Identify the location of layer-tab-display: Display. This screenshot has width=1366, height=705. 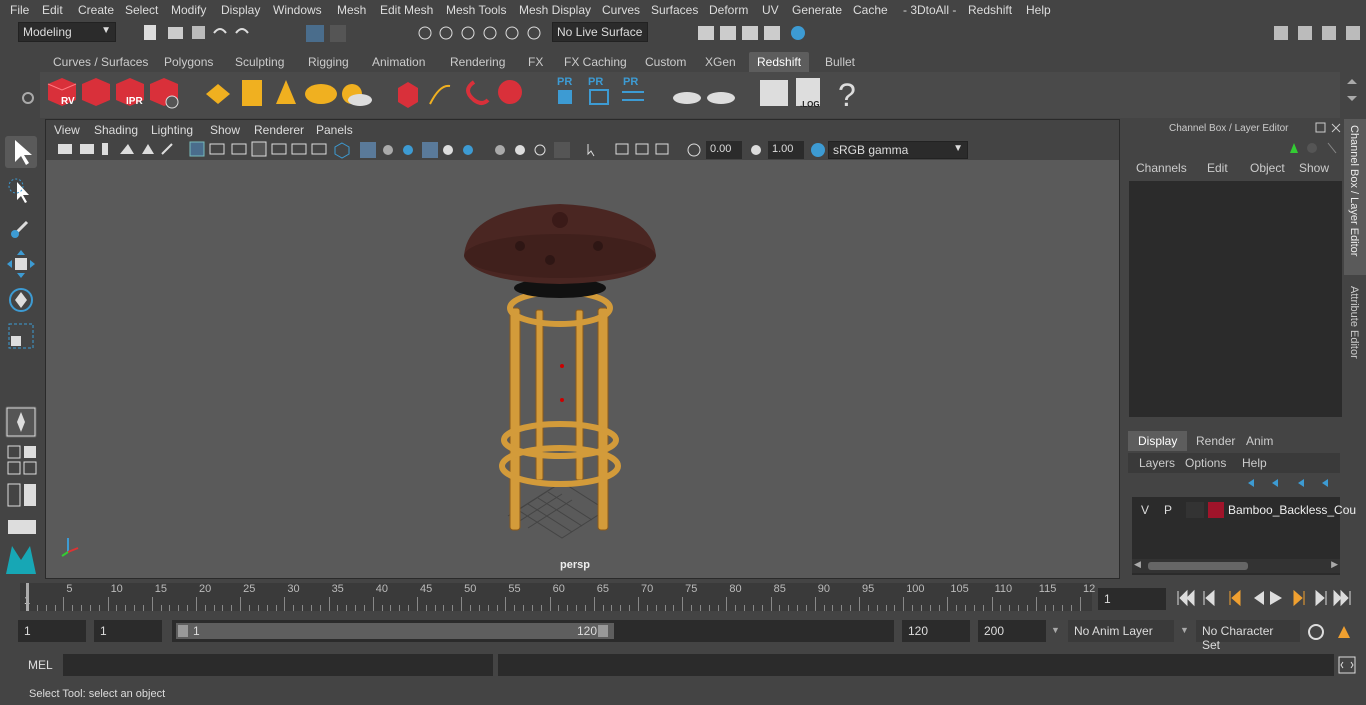
(1158, 441).